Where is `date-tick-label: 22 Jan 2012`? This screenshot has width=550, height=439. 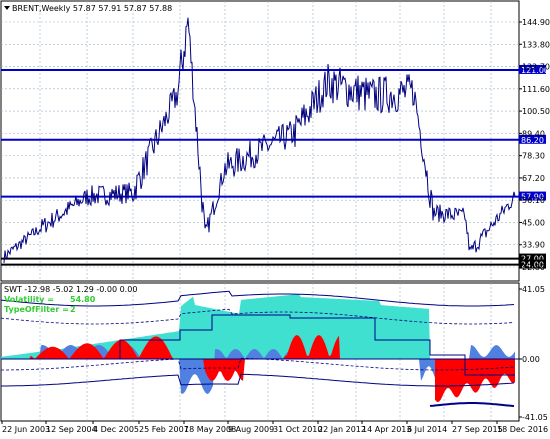 date-tick-label: 22 Jan 2012 is located at coordinates (342, 429).